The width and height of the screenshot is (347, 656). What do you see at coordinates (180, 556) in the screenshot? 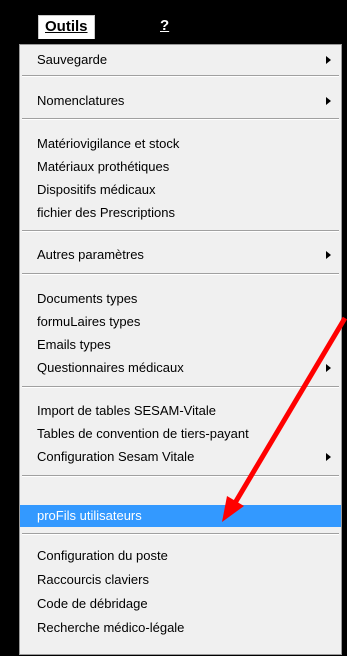
I see `menu-item-configuration-poste: Configuration du poste` at bounding box center [180, 556].